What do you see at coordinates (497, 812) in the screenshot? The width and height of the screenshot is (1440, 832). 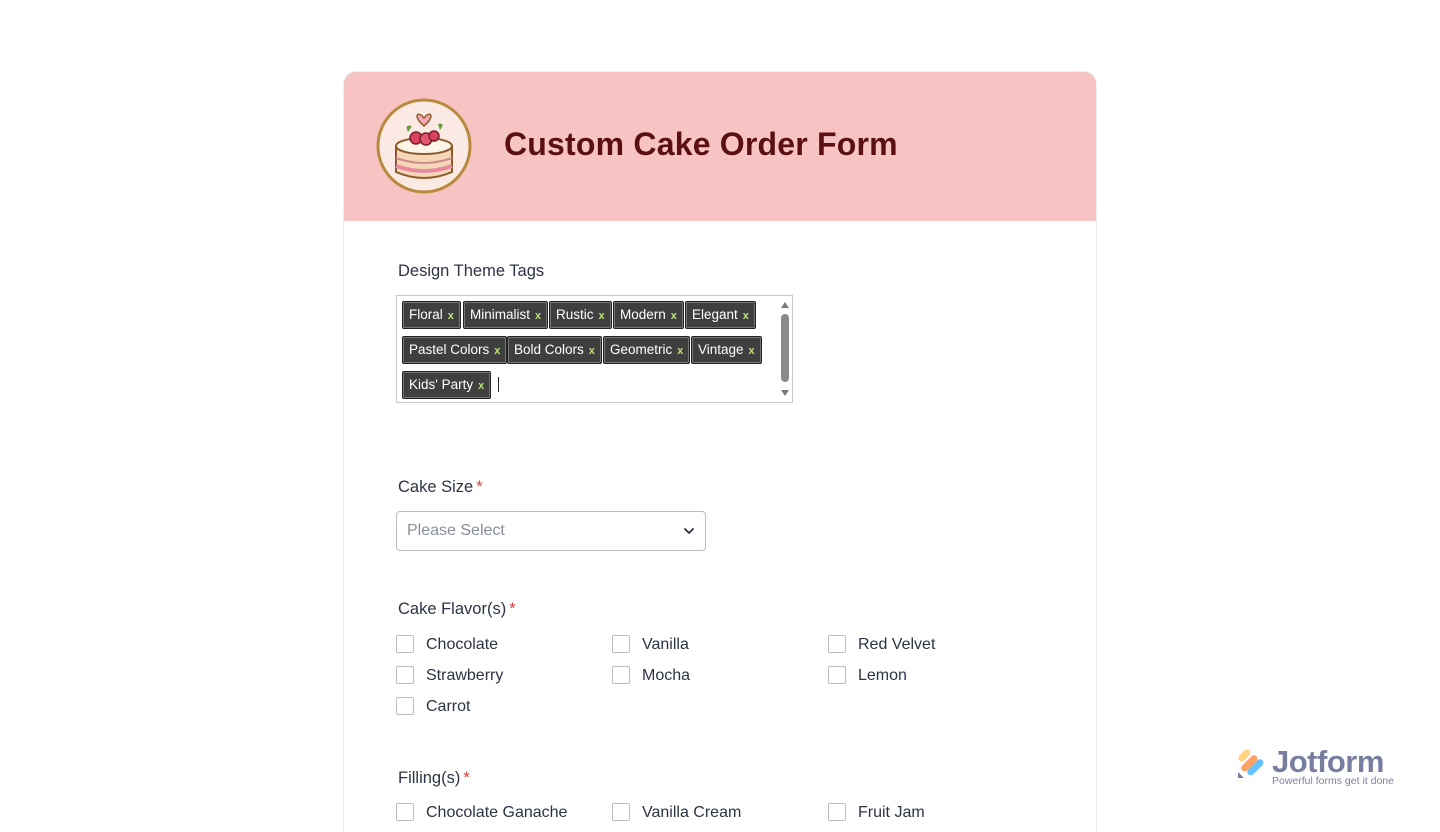 I see `option-label: Chocolate Ganache` at bounding box center [497, 812].